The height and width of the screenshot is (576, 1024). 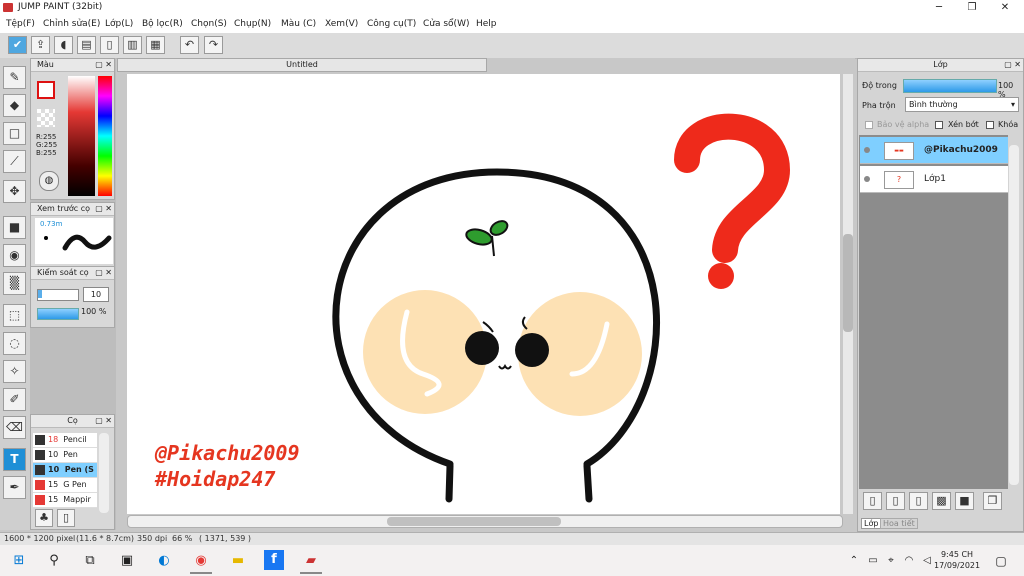 I want to click on texture-layer-icon: ▩, so click(x=941, y=501).